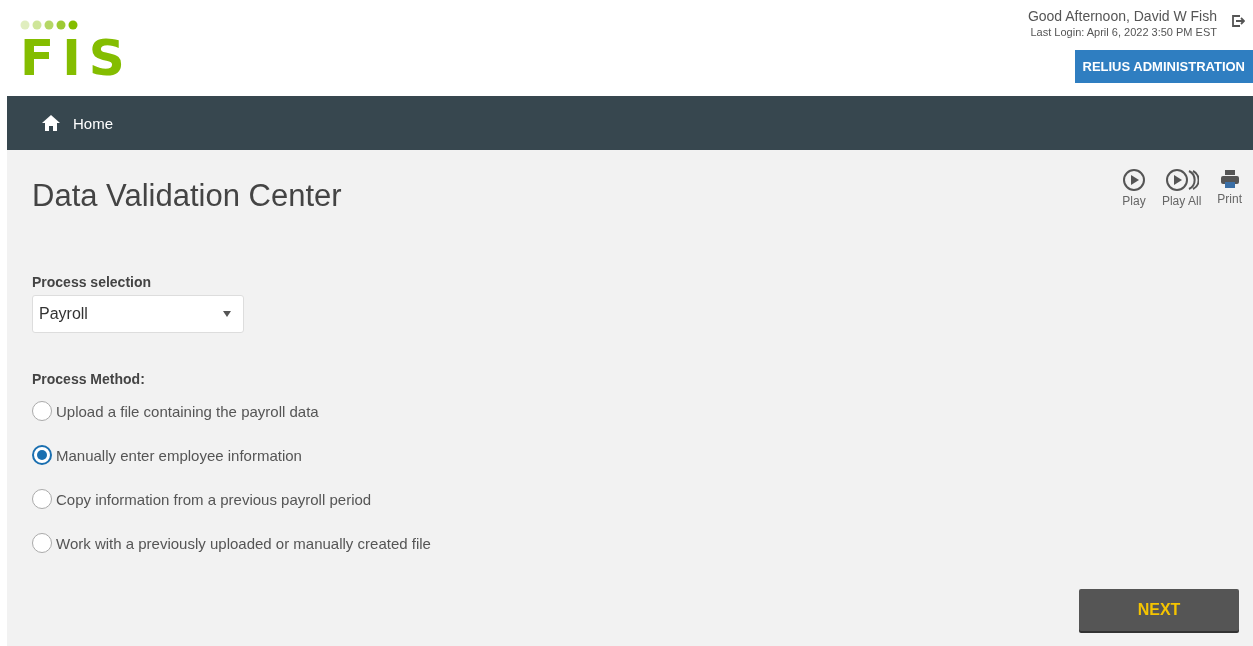 The image size is (1253, 646). What do you see at coordinates (138, 314) in the screenshot?
I see `process-dropdown: Payroll` at bounding box center [138, 314].